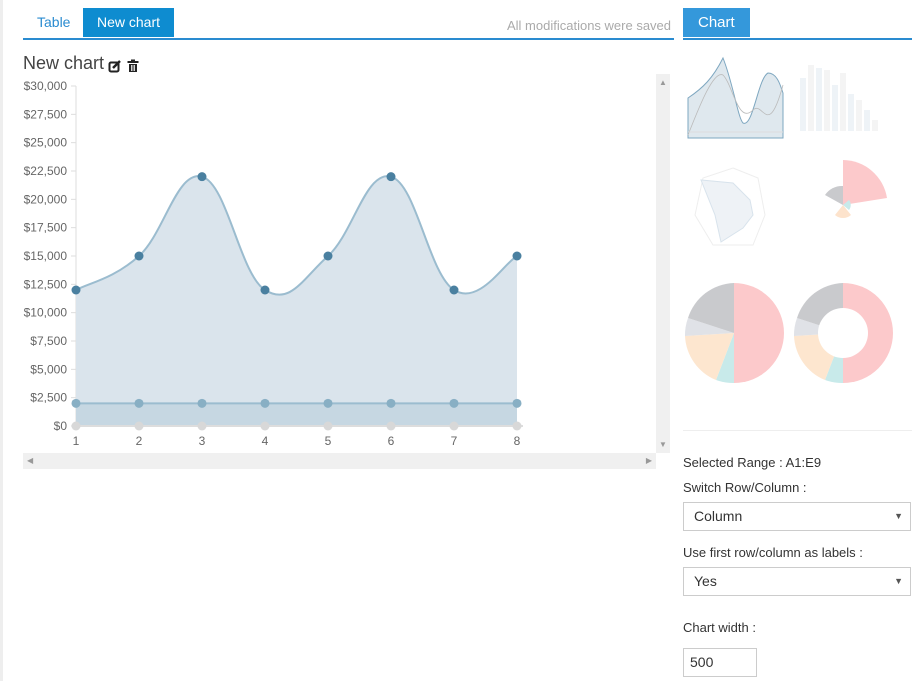 The width and height of the screenshot is (922, 681). I want to click on save-status: All modifications were saved, so click(589, 25).